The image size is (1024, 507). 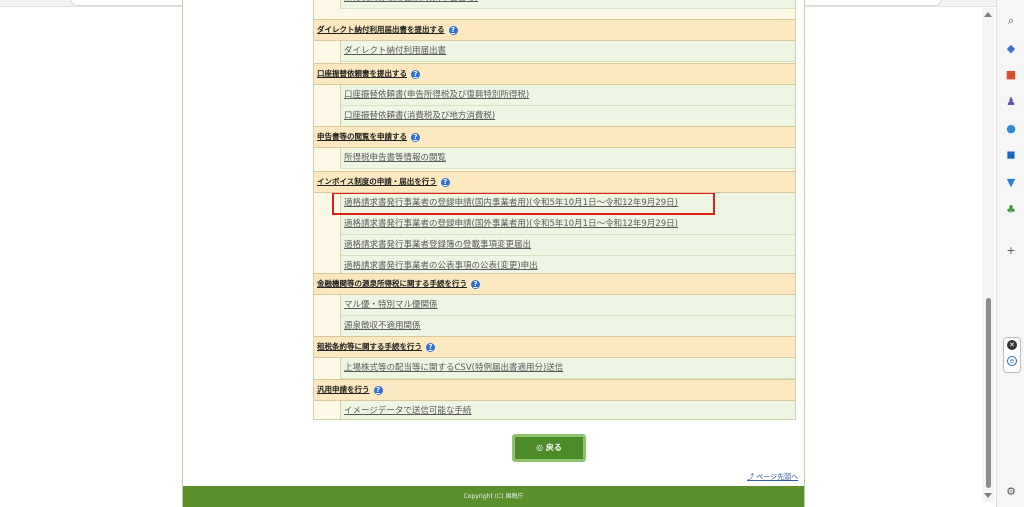 What do you see at coordinates (369, 346) in the screenshot?
I see `section-title: 租税条約等に関する手続を行う` at bounding box center [369, 346].